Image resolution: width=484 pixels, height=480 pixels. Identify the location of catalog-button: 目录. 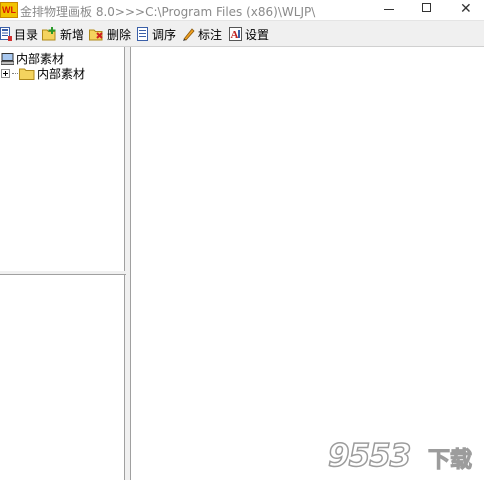
(19, 34).